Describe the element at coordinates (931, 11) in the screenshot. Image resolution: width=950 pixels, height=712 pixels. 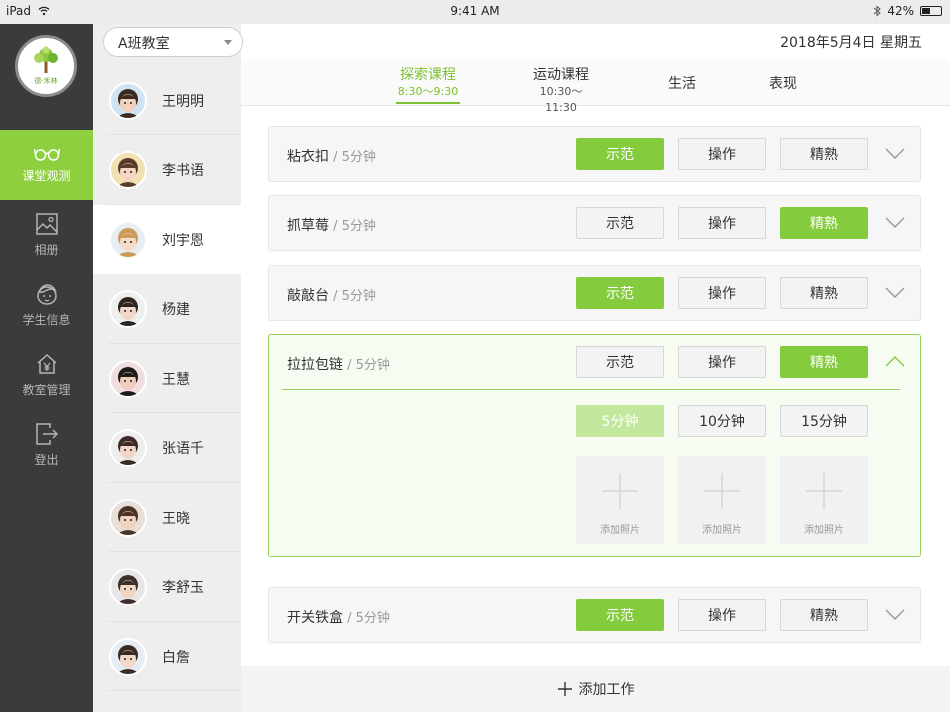
I see `battery-icon` at that location.